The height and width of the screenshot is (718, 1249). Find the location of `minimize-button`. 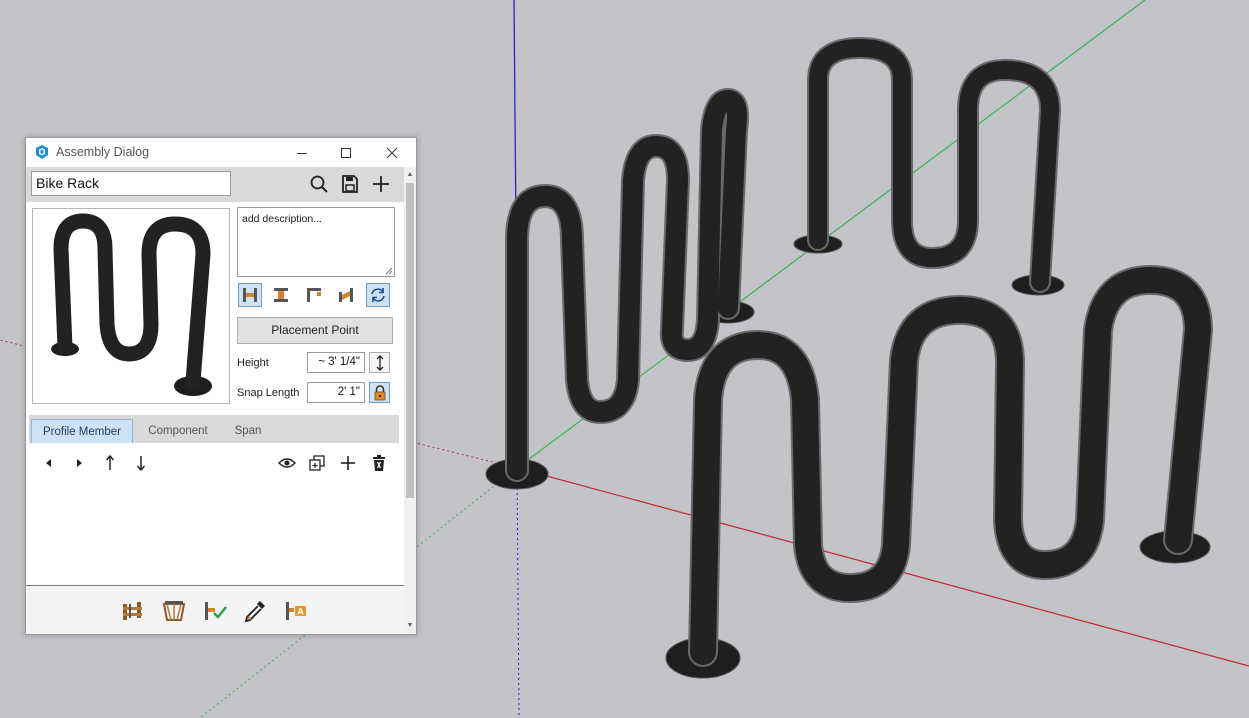

minimize-button is located at coordinates (302, 152).